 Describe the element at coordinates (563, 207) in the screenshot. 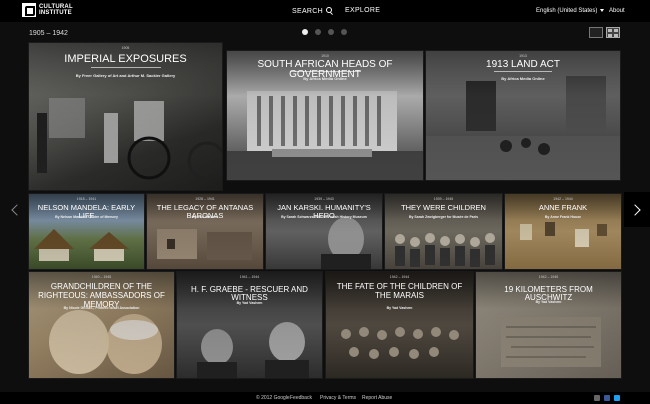

I see `tile-title: ANNE FRANK` at that location.